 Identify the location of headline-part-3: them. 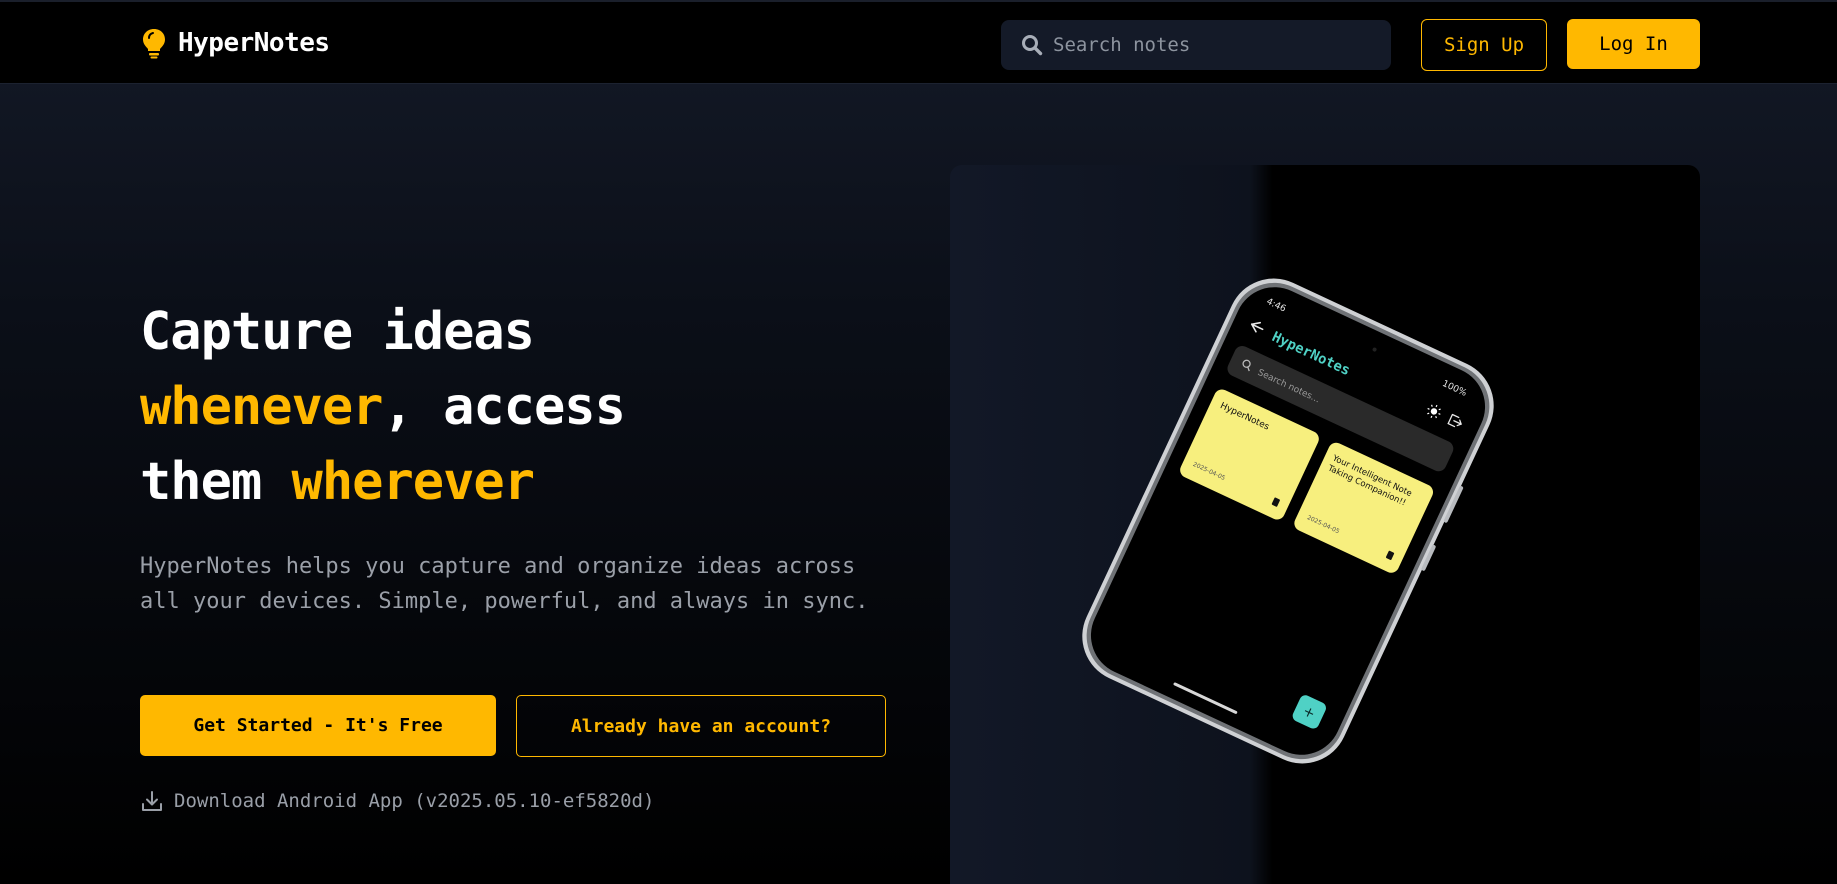
(216, 482).